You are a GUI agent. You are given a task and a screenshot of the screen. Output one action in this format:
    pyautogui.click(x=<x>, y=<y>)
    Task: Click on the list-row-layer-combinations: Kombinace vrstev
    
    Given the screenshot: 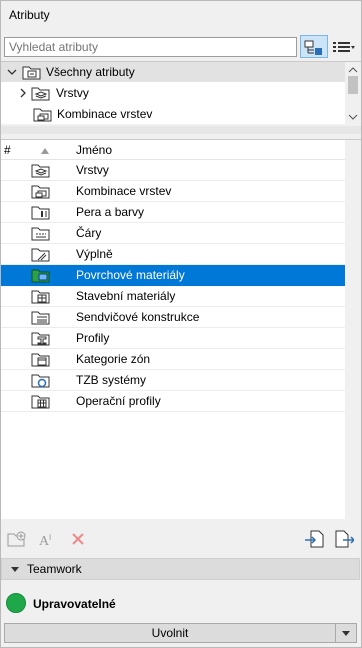 What is the action you would take?
    pyautogui.click(x=173, y=191)
    